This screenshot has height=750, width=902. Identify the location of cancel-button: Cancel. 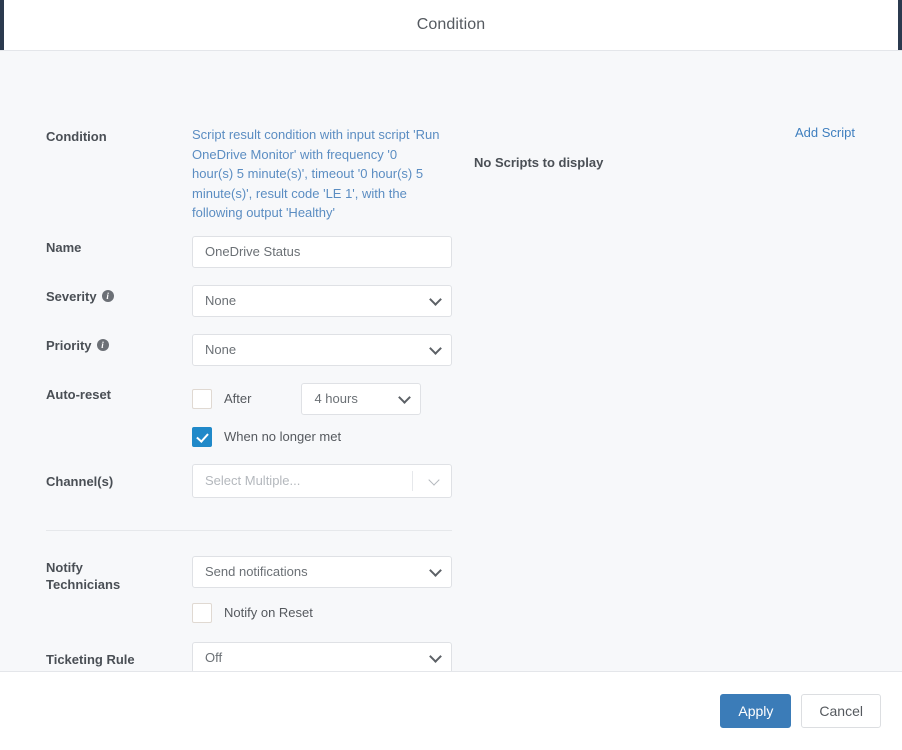
(841, 711).